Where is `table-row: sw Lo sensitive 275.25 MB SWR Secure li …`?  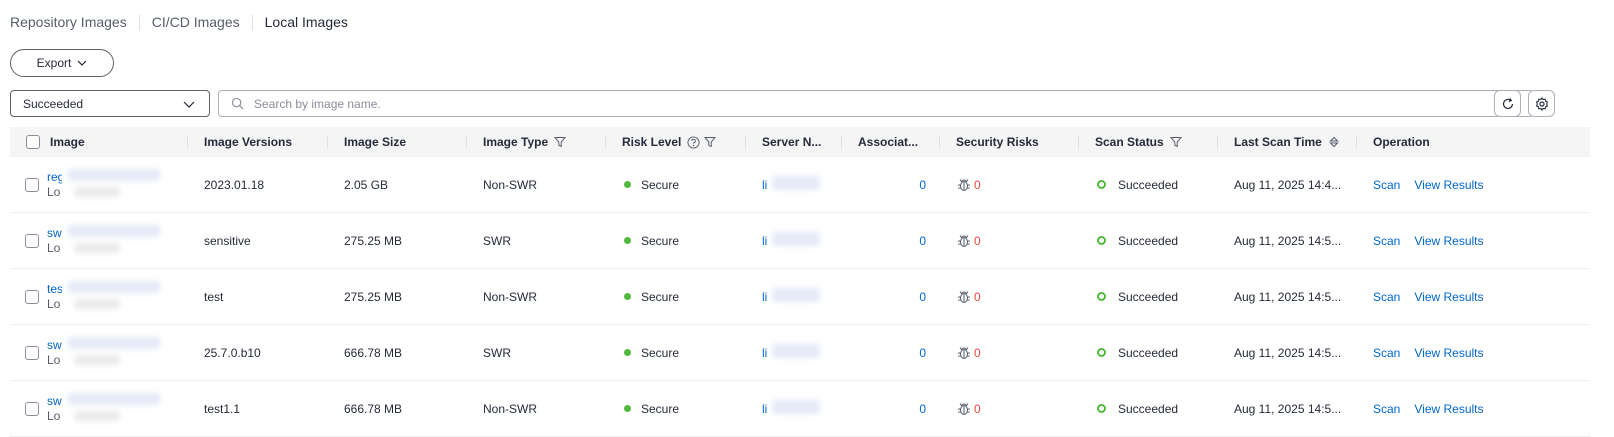 table-row: sw Lo sensitive 275.25 MB SWR Secure li … is located at coordinates (800, 241).